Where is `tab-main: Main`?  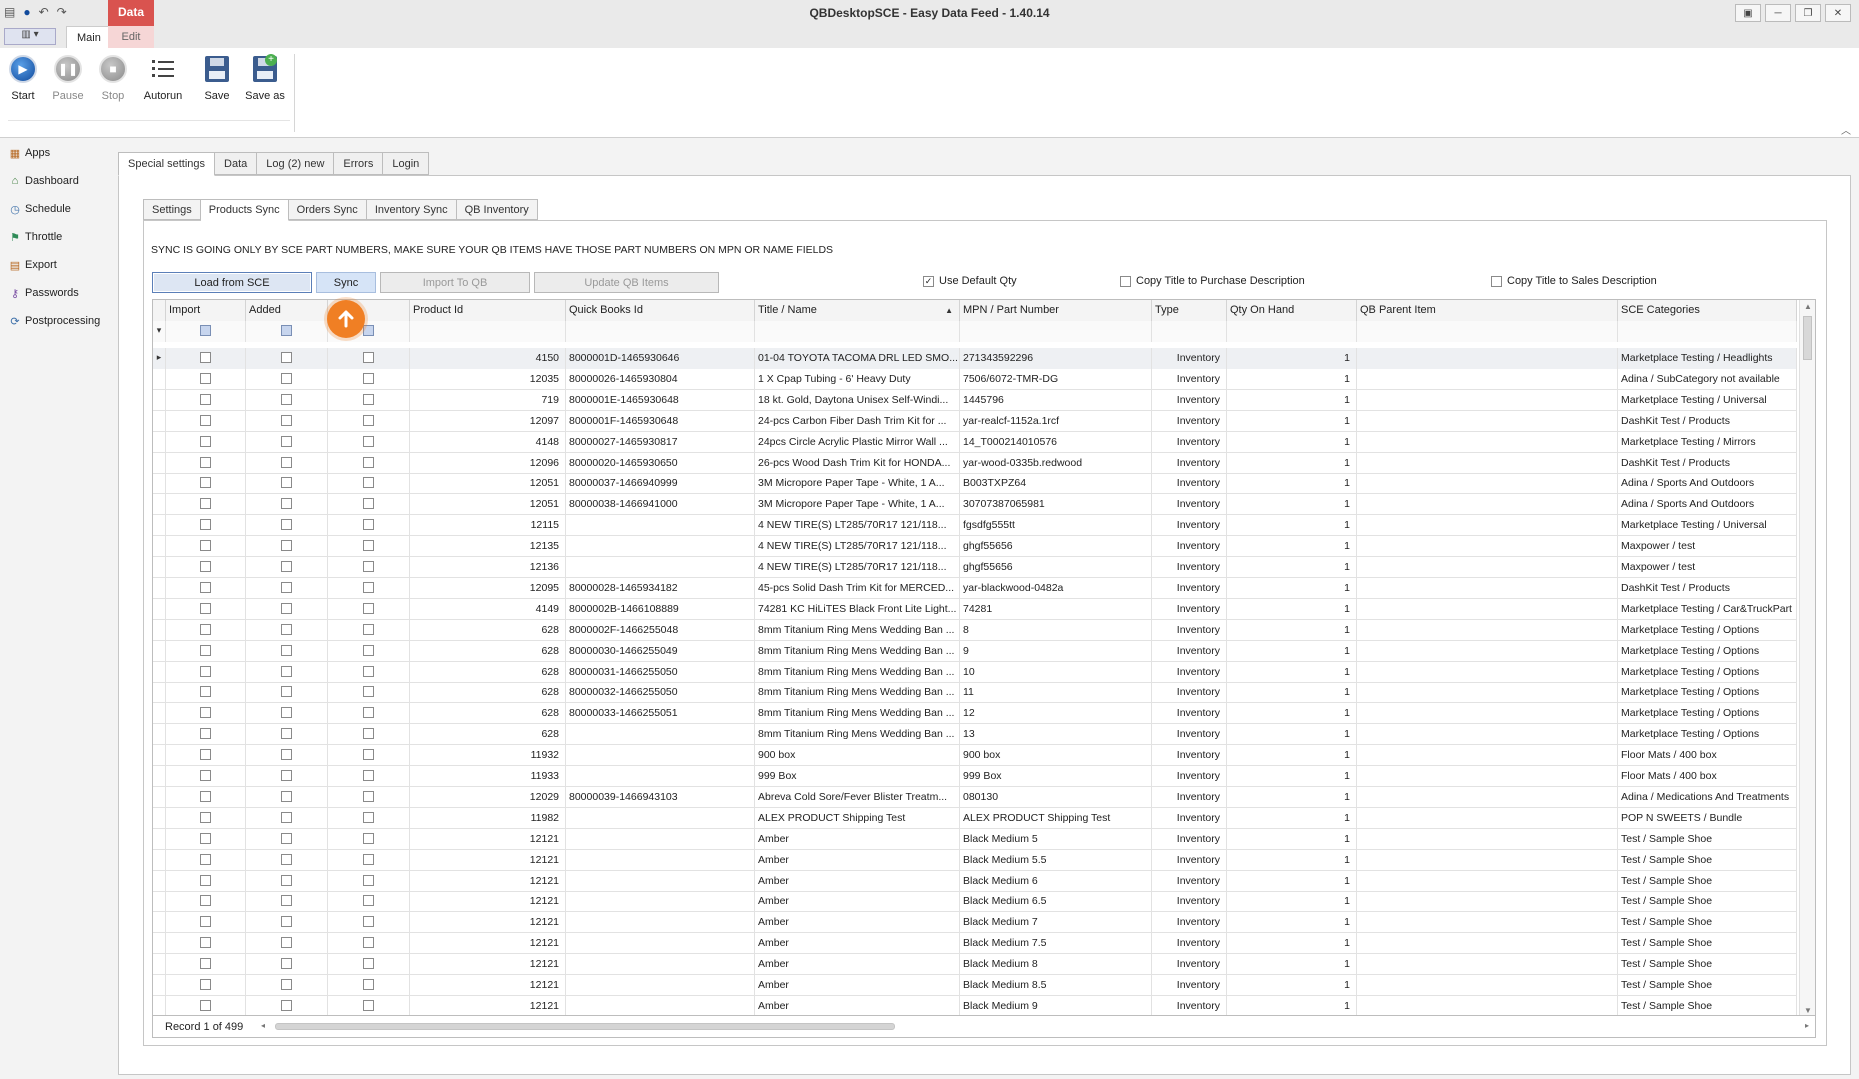
tab-main: Main is located at coordinates (89, 37).